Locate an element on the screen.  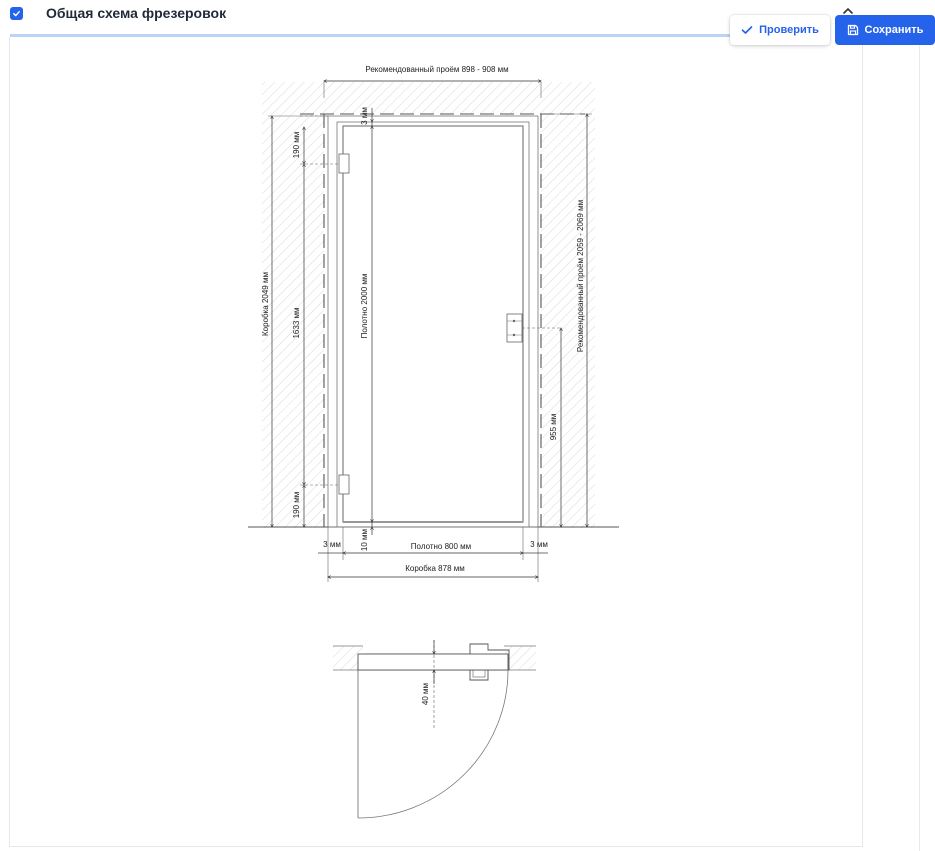
dim-leaf-thickness: 40 мм is located at coordinates (425, 694).